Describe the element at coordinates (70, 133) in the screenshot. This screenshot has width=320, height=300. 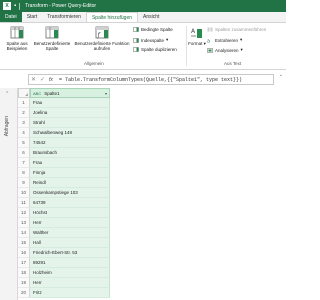
I see `table-cell: Schwalbenweg 148` at that location.